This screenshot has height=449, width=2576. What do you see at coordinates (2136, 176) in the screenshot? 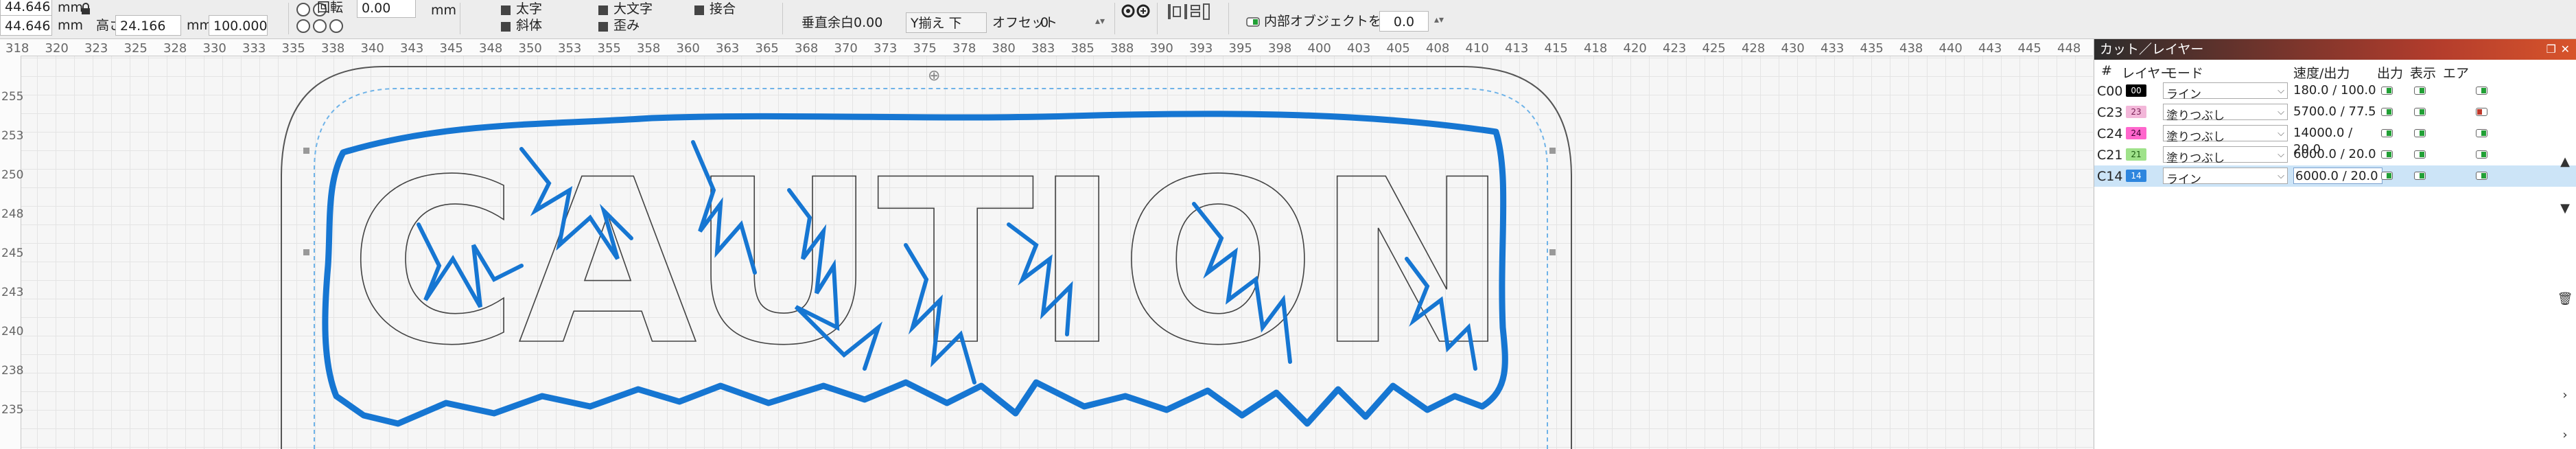
I see `layer-color-swatch: 14` at bounding box center [2136, 176].